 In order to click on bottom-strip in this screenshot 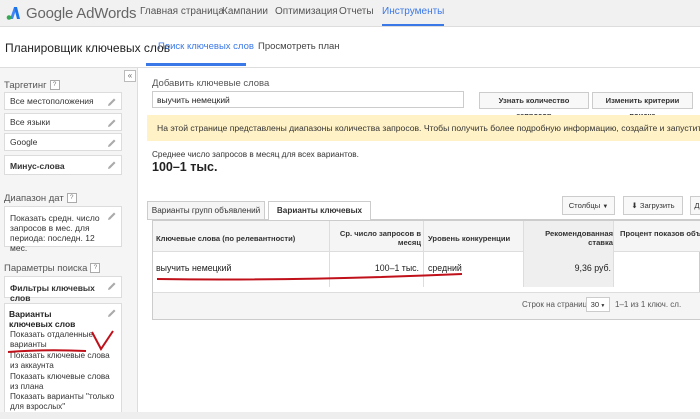, I will do `click(350, 415)`.